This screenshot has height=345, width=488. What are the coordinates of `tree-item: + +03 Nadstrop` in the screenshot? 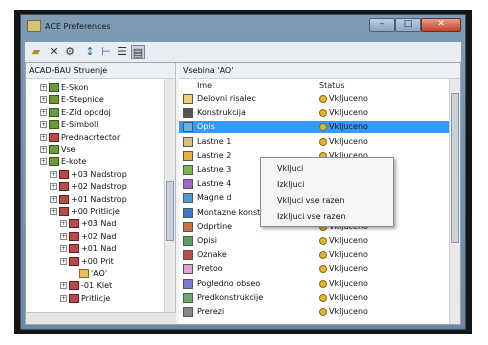 It's located at (88, 175).